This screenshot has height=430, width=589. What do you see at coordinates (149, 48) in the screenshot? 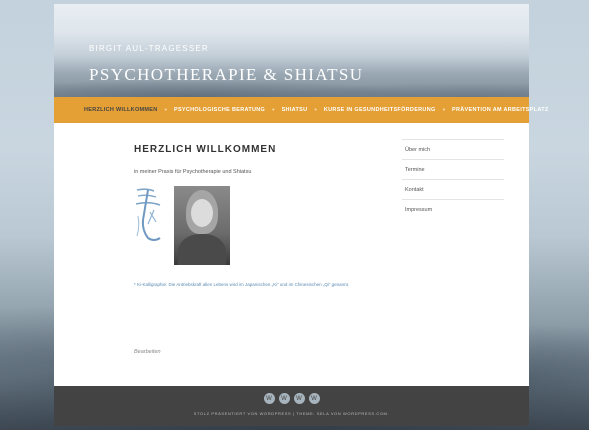
I see `site-description: BIRGIT AUL-TRAGESSER` at bounding box center [149, 48].